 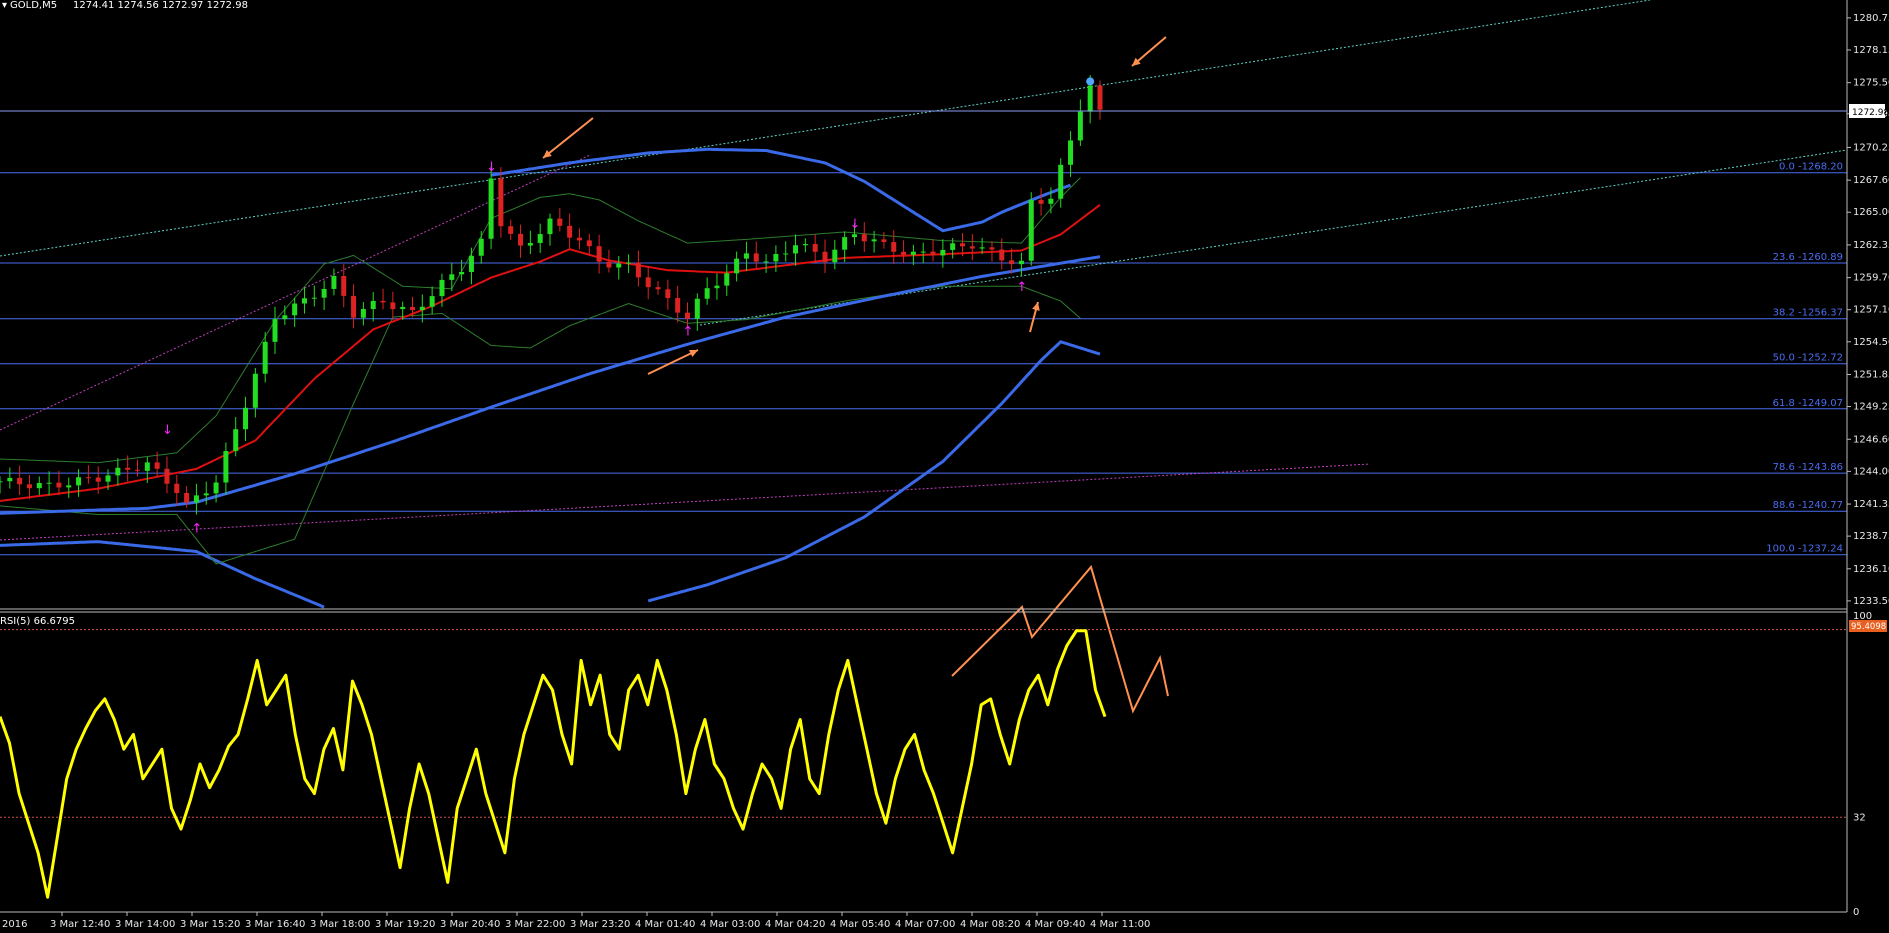 What do you see at coordinates (535, 924) in the screenshot?
I see `time-tick-label: 3 Mar 22:00` at bounding box center [535, 924].